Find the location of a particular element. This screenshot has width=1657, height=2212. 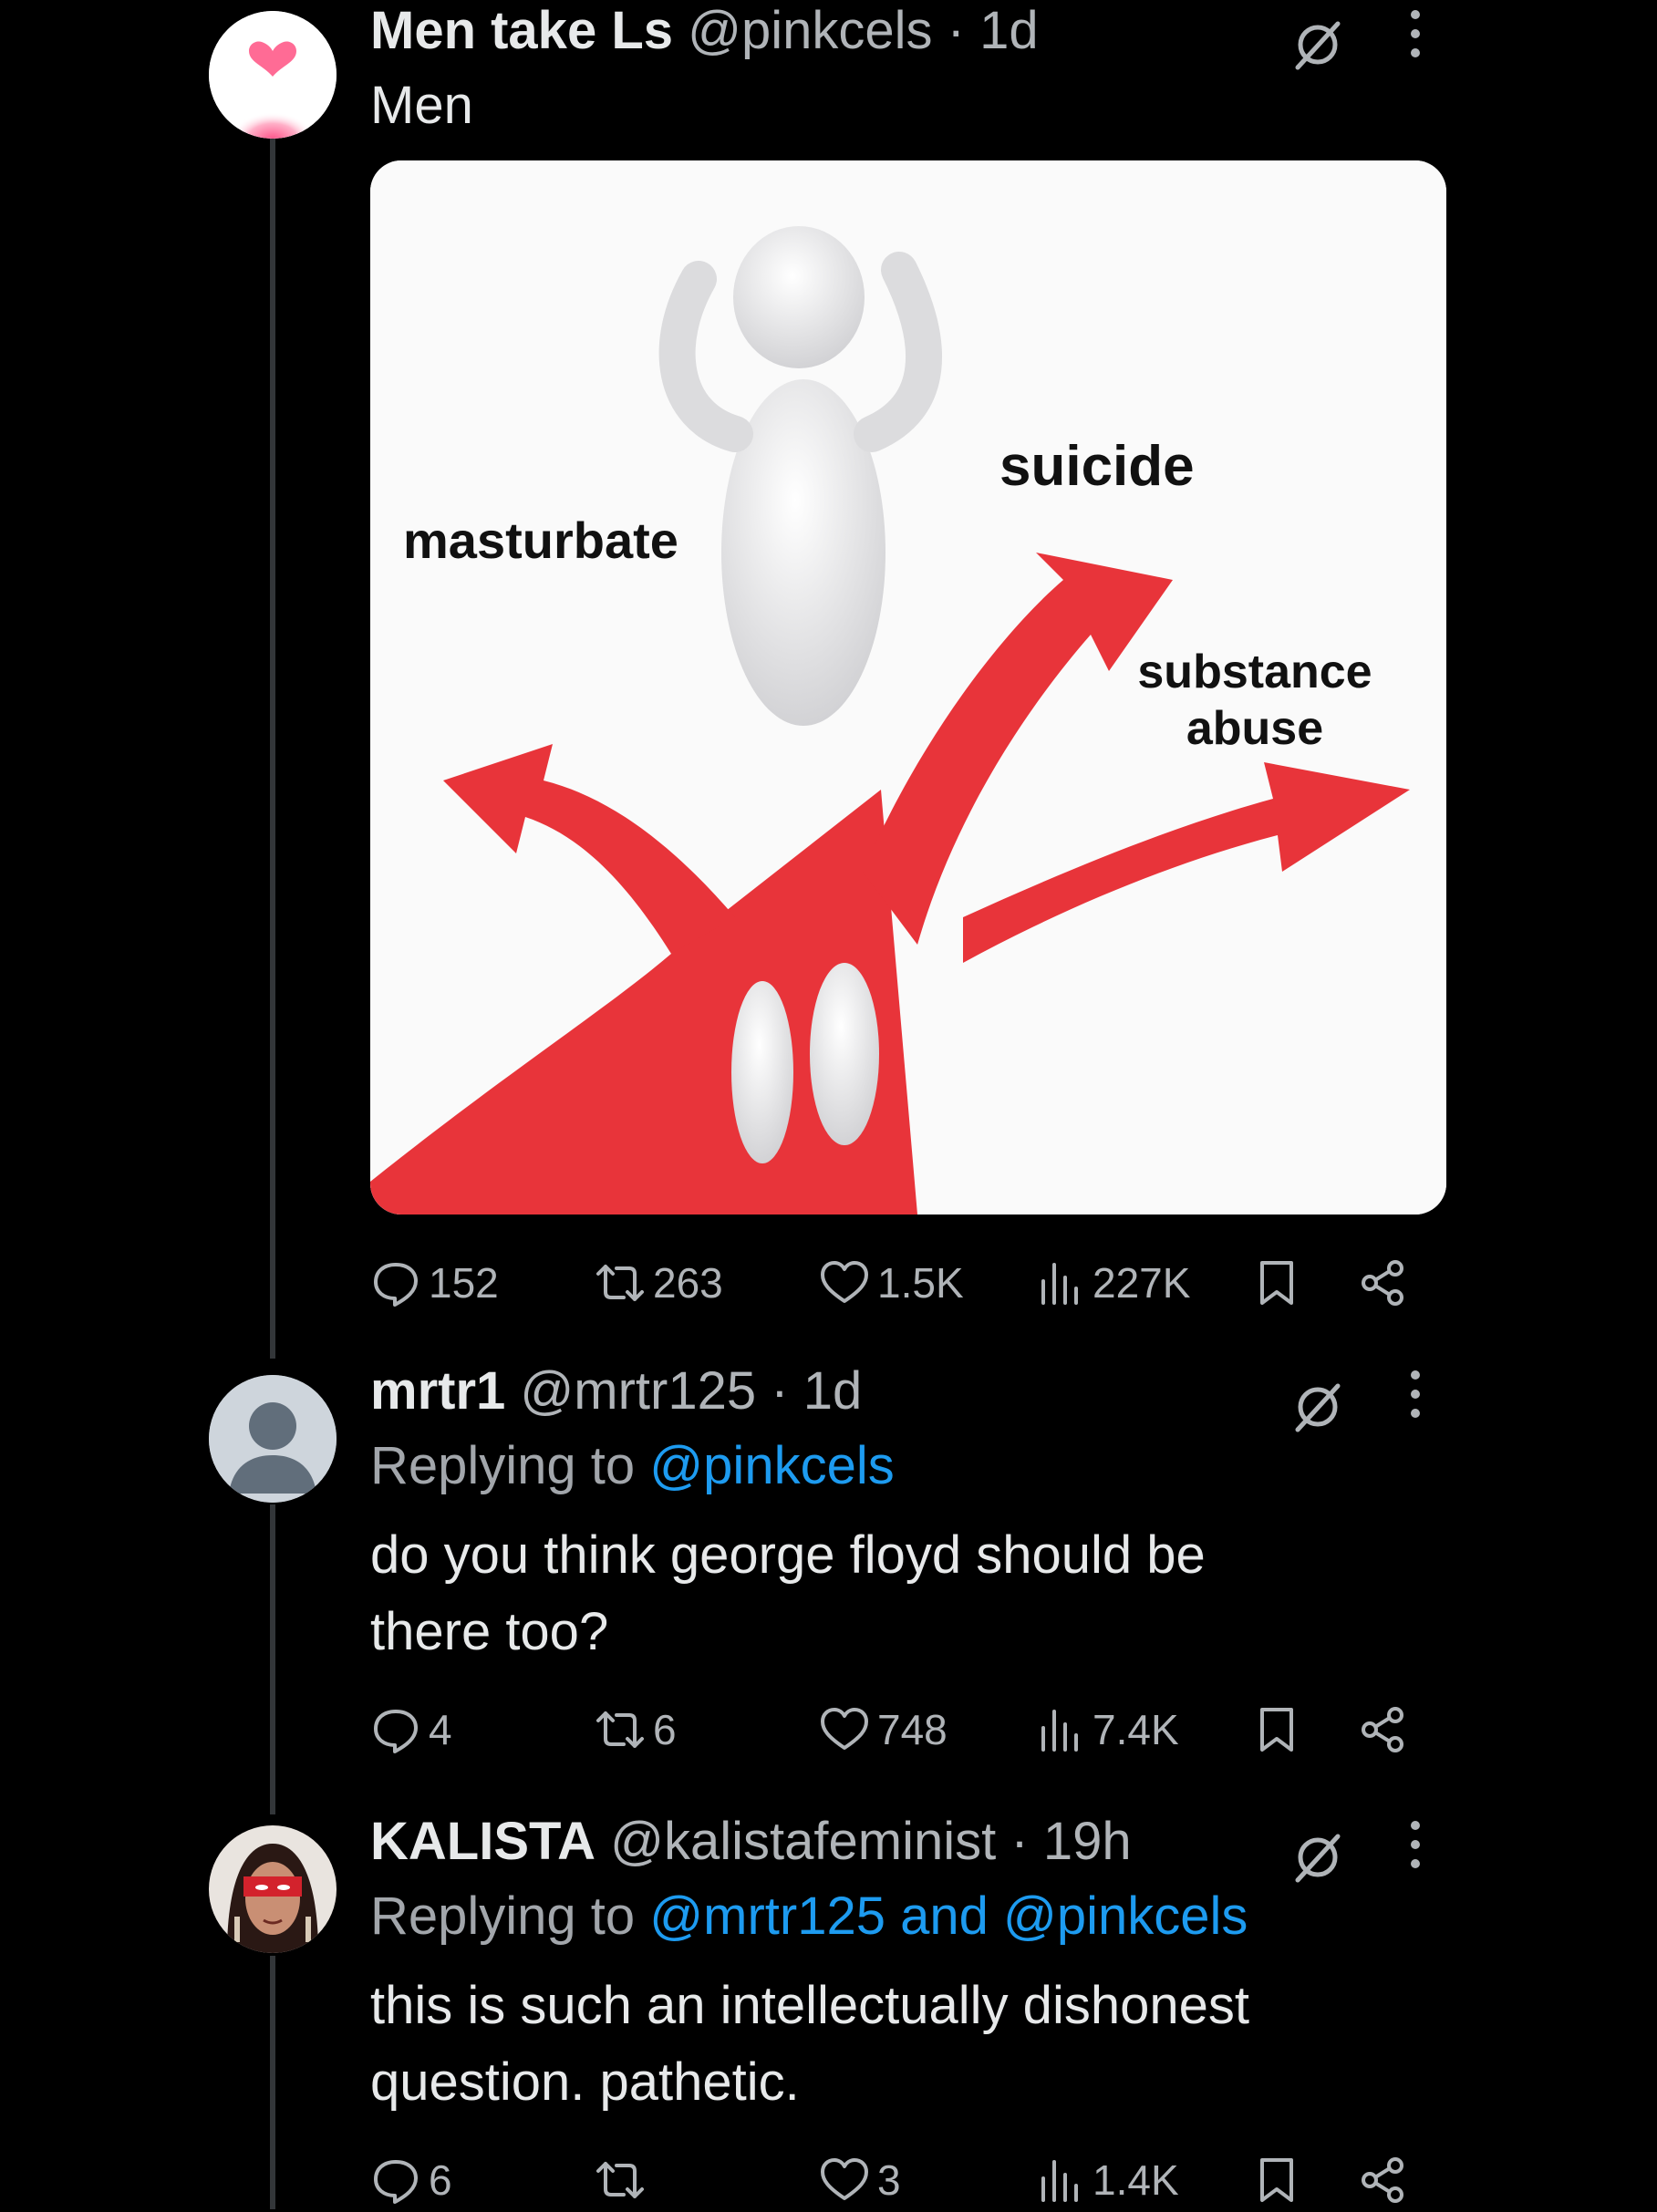

like-count: 1.5K is located at coordinates (920, 1283).